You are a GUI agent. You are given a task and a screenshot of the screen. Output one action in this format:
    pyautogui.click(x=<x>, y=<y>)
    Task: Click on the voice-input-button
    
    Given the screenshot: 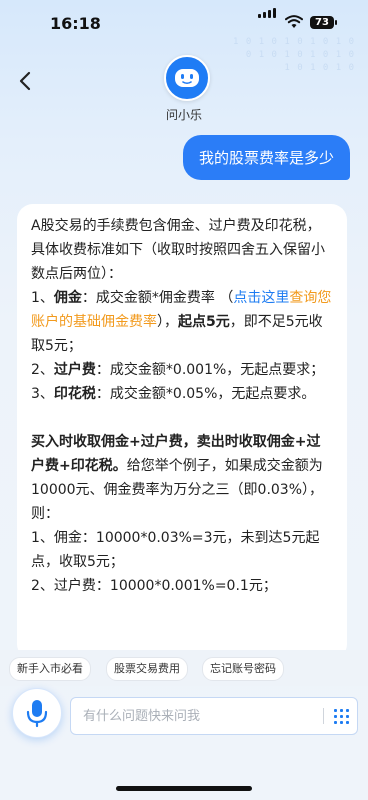 What is the action you would take?
    pyautogui.click(x=37, y=713)
    